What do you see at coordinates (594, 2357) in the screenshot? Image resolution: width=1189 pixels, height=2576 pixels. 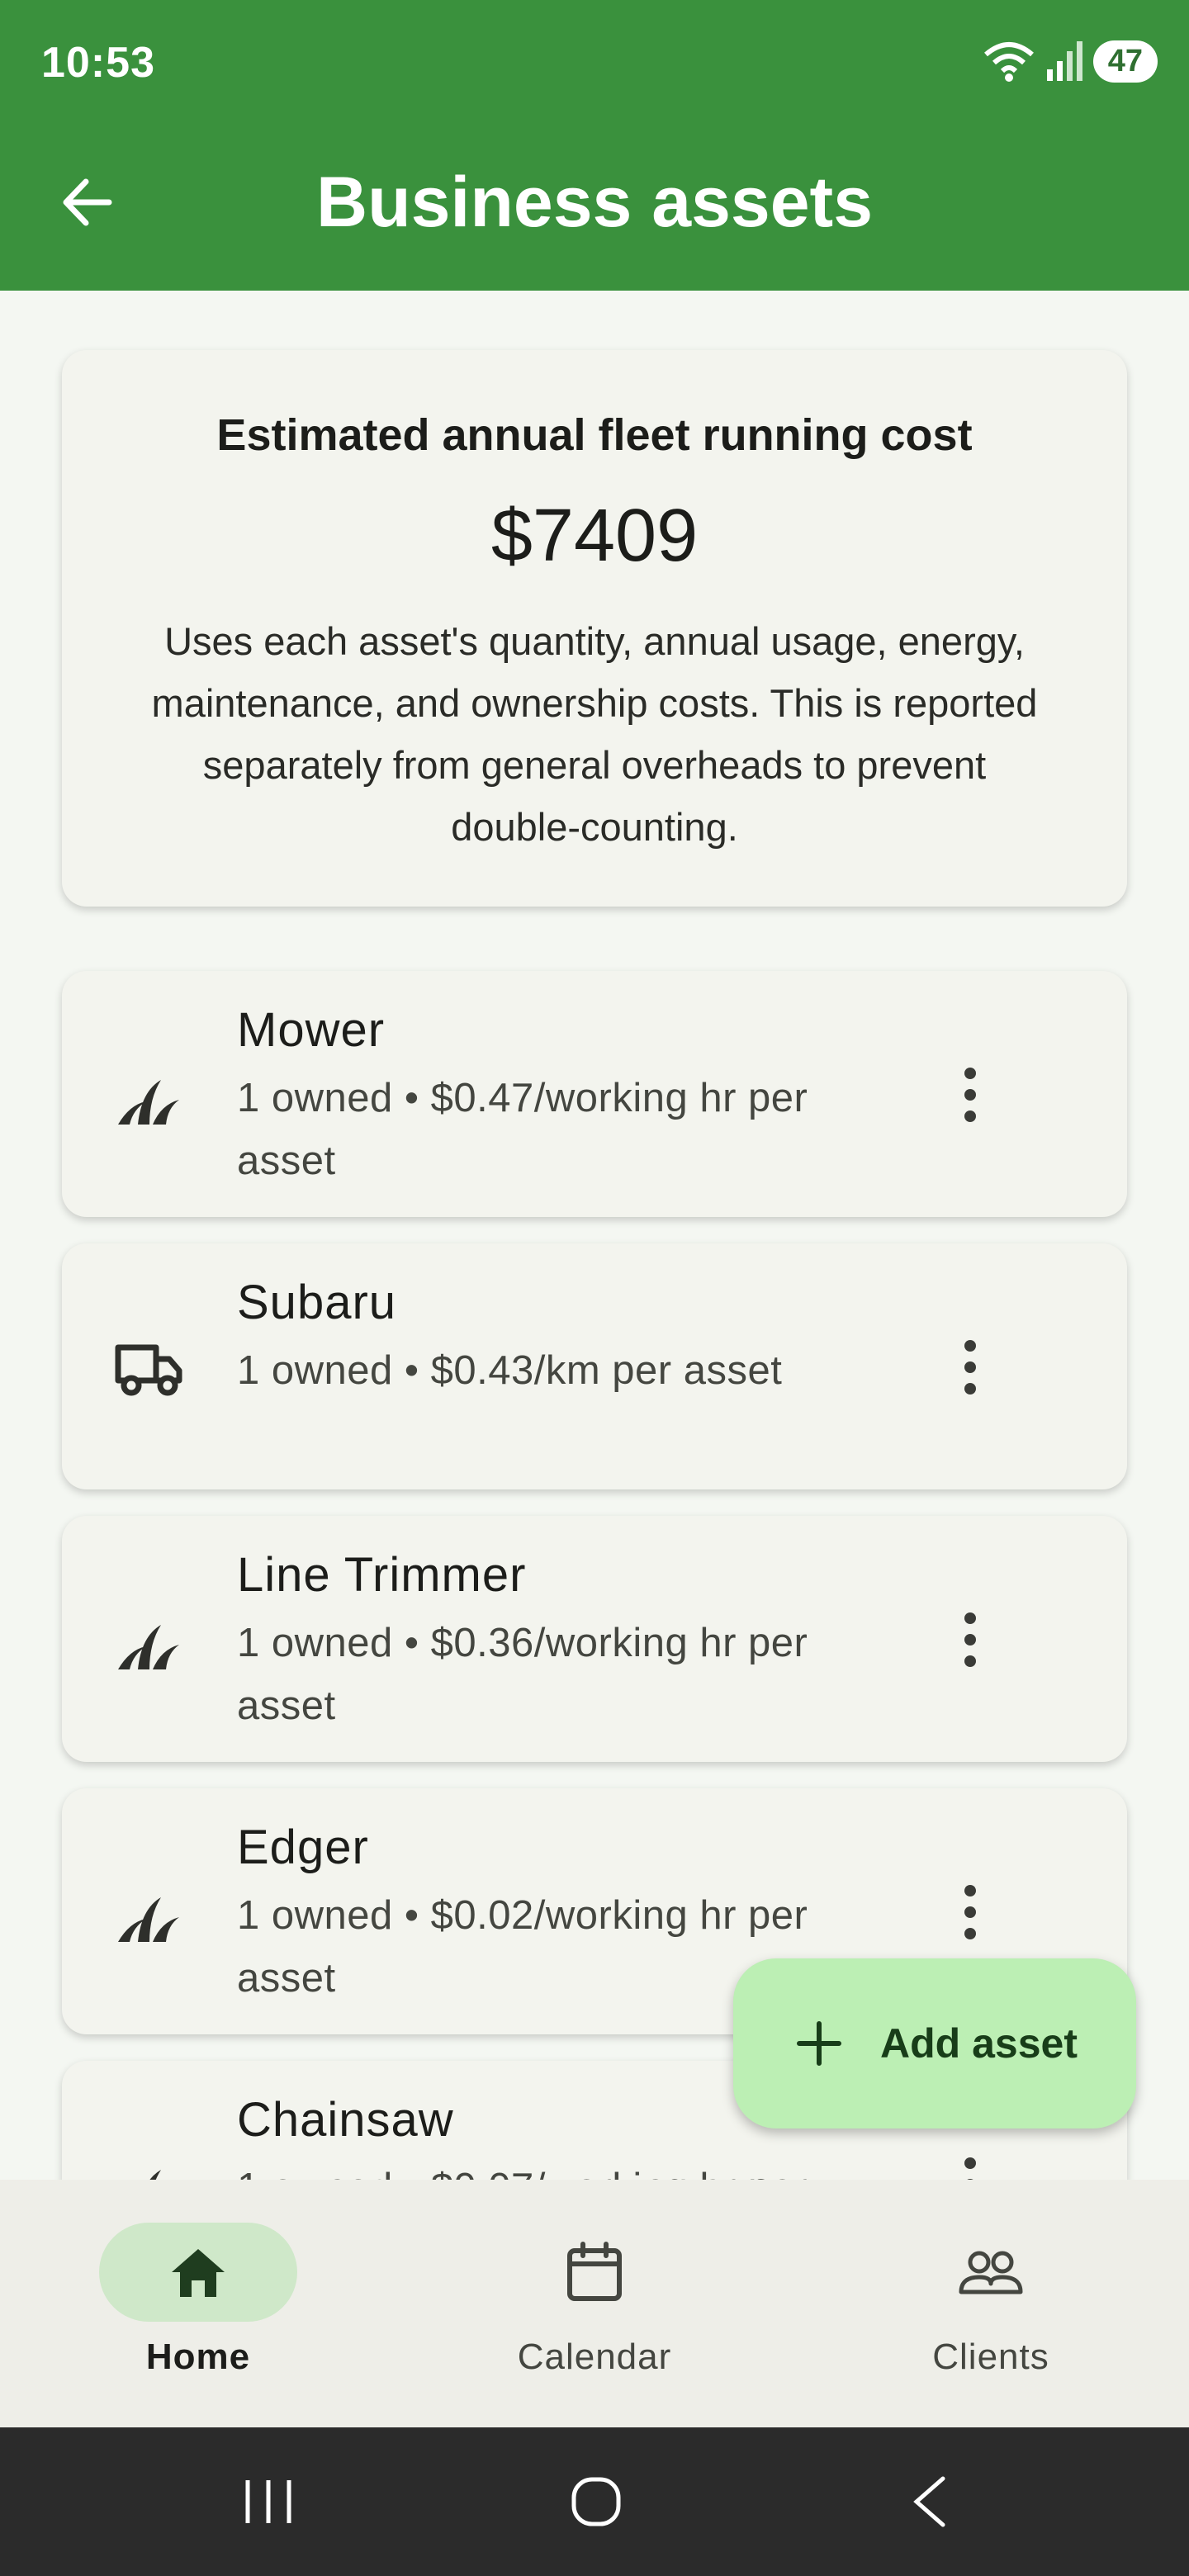 I see `nav-label-calendar: Calendar` at bounding box center [594, 2357].